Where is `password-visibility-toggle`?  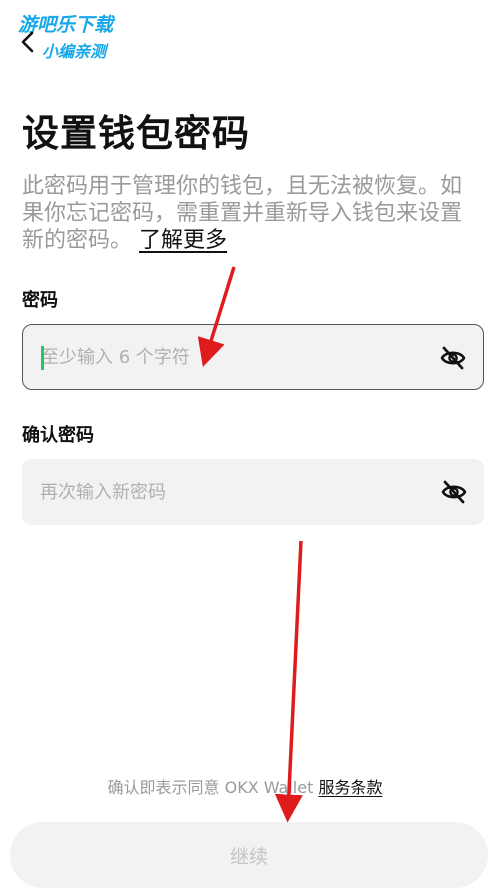 password-visibility-toggle is located at coordinates (453, 358).